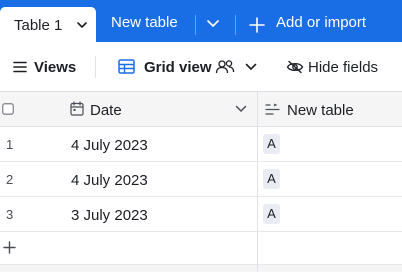 The height and width of the screenshot is (272, 402). Describe the element at coordinates (295, 67) in the screenshot. I see `eye-off-icon` at that location.